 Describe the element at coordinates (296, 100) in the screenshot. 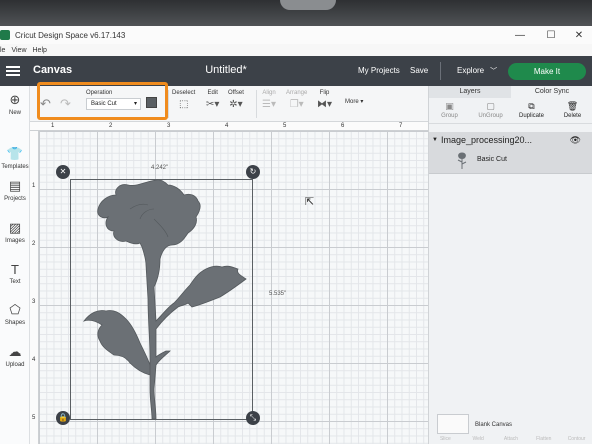

I see `arrange-button: Arrange ❐▾` at that location.